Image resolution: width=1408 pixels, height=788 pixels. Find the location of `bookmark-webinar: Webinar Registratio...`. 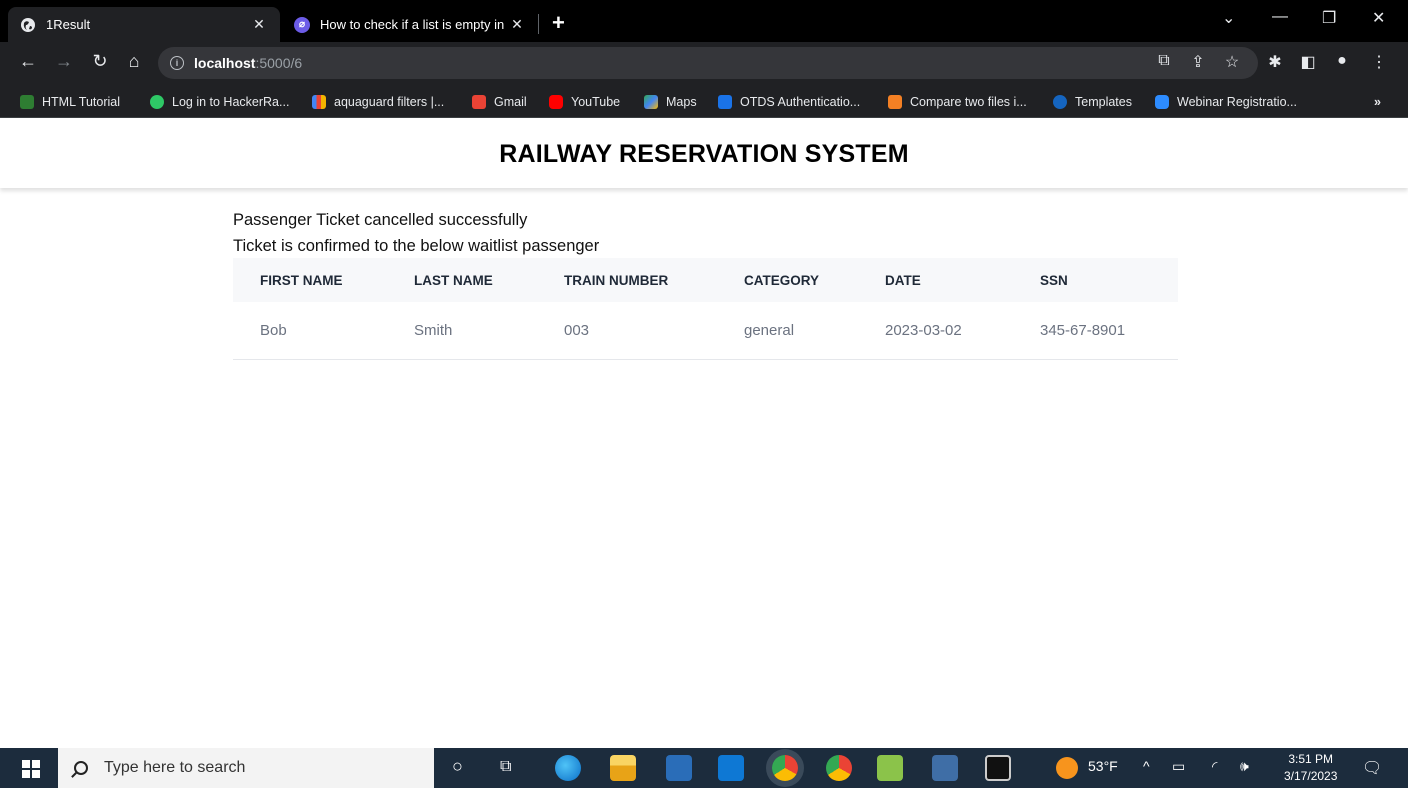

bookmark-webinar: Webinar Registratio... is located at coordinates (1226, 102).